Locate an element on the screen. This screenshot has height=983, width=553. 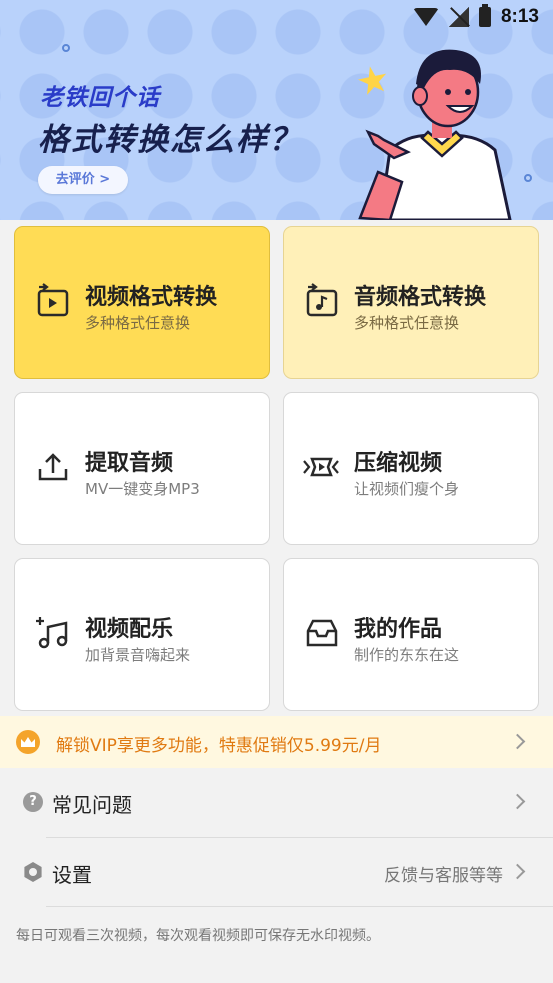
card-title: 视频格式转换 is located at coordinates (151, 297).